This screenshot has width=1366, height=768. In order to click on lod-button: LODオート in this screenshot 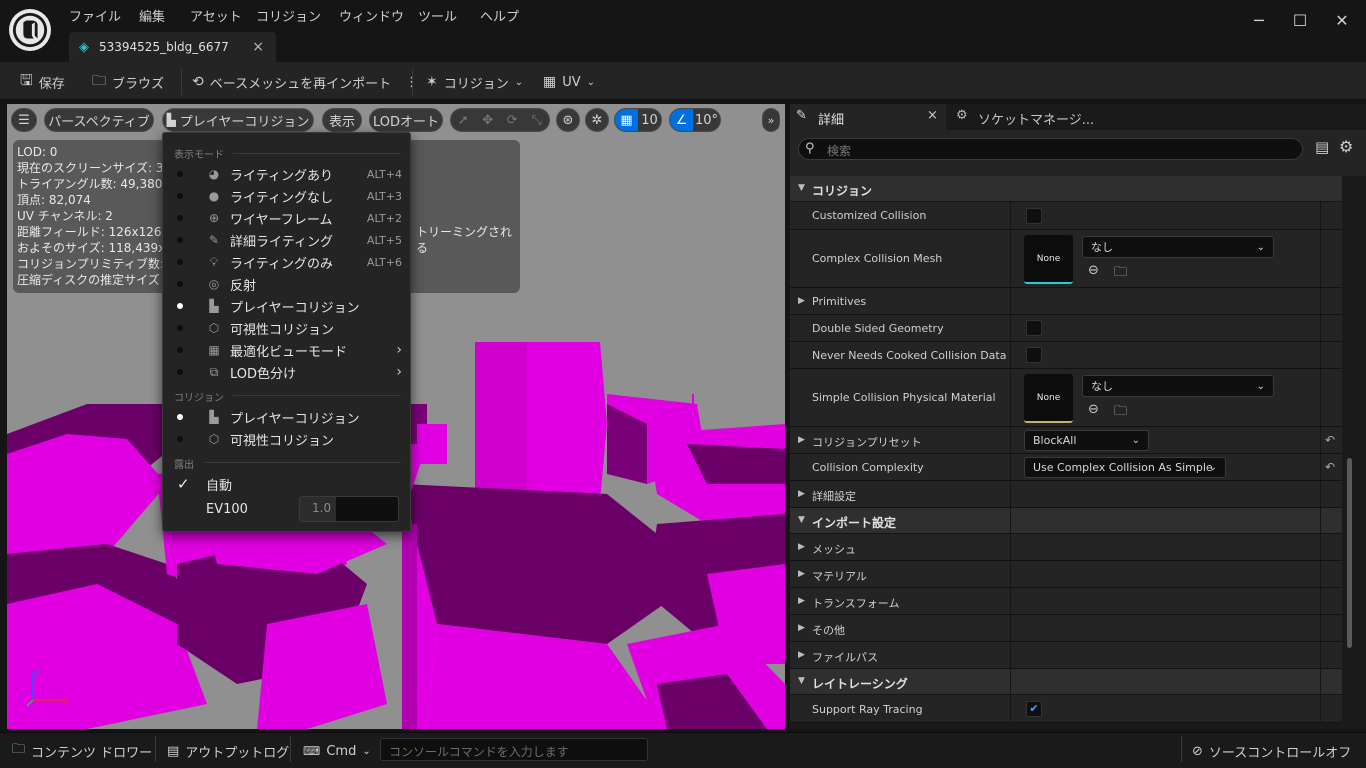, I will do `click(406, 120)`.